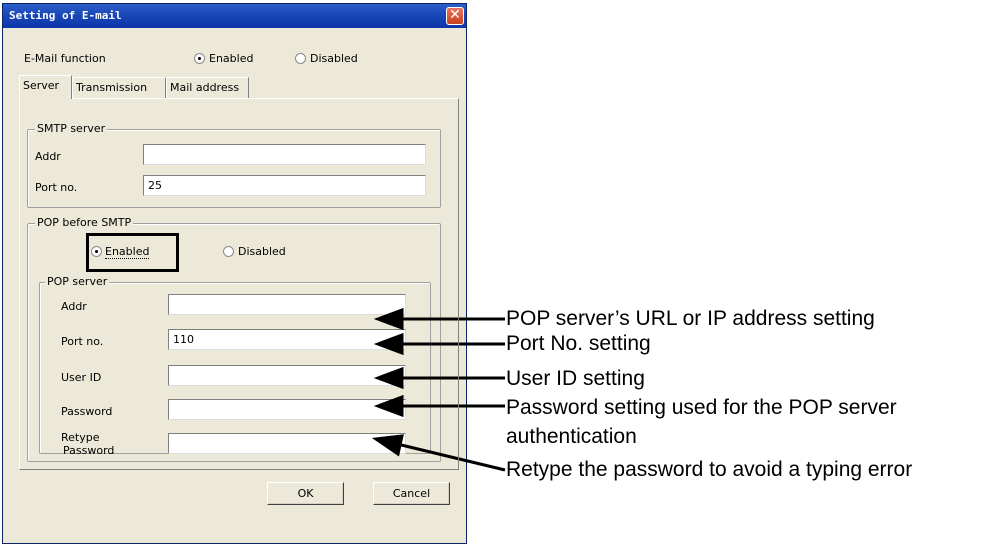 This screenshot has height=544, width=999. Describe the element at coordinates (701, 407) in the screenshot. I see `annotation-password-line1: Password setting used for the POP server` at that location.